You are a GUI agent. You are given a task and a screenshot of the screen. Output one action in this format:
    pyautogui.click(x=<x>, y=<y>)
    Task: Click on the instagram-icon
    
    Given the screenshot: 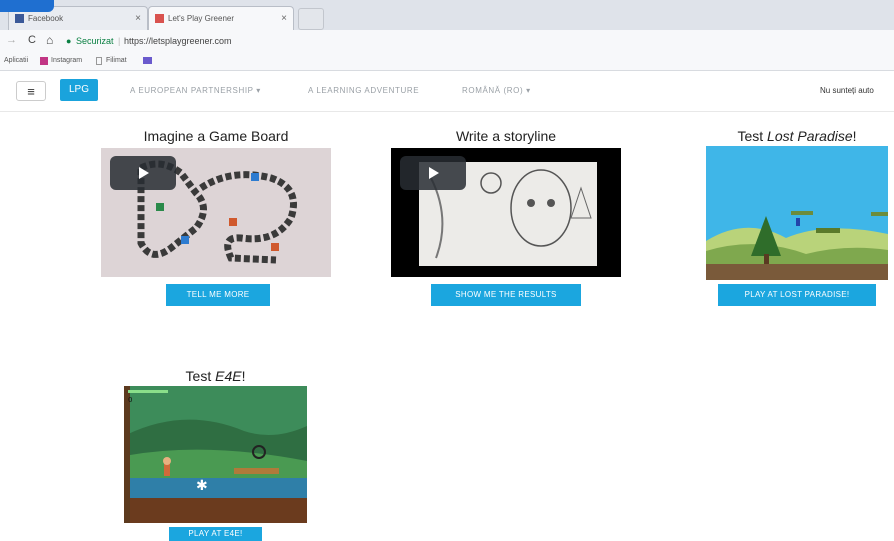 What is the action you would take?
    pyautogui.click(x=44, y=61)
    